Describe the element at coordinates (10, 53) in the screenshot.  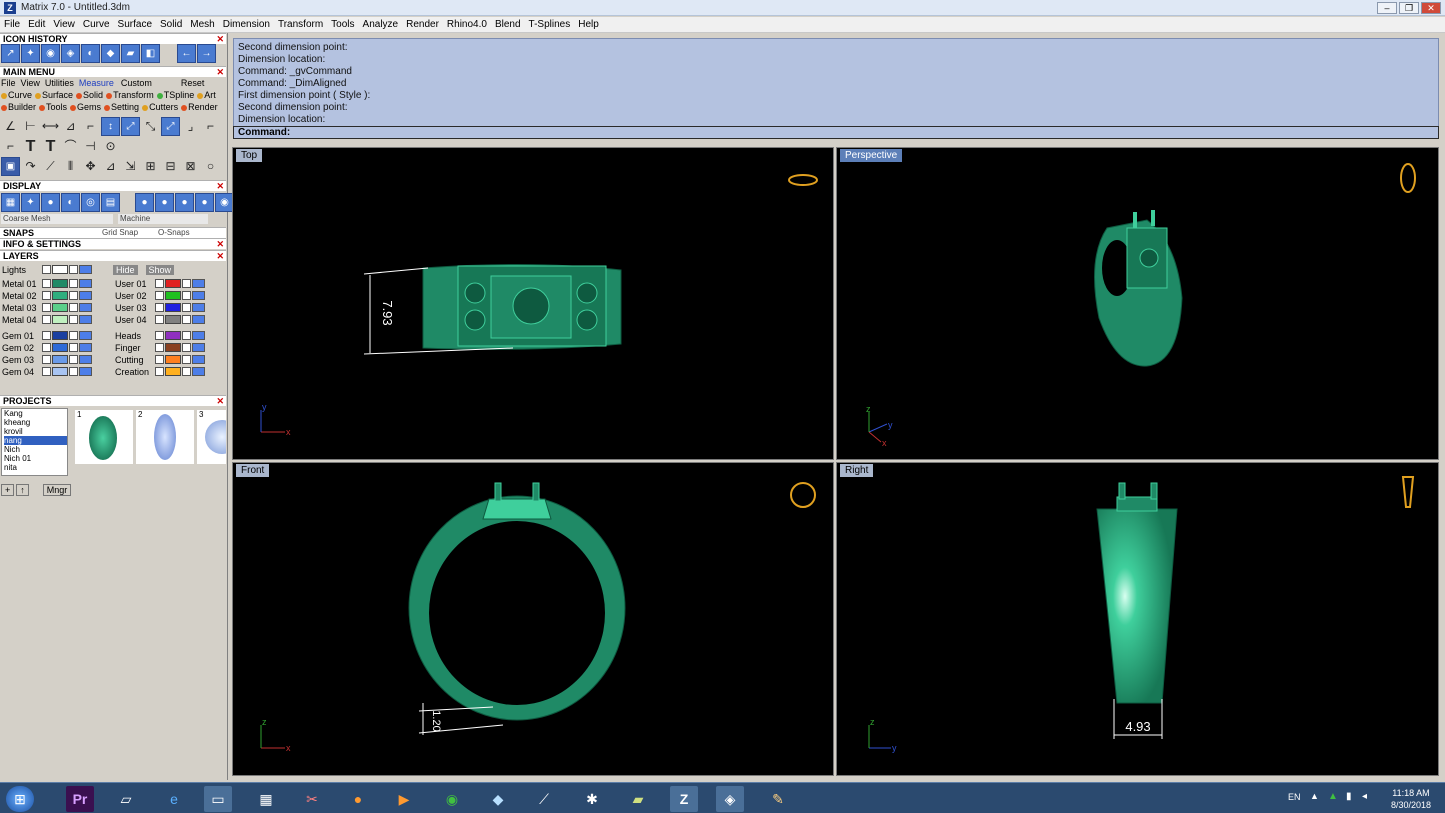
I see `history-tool-icon: ↗` at that location.